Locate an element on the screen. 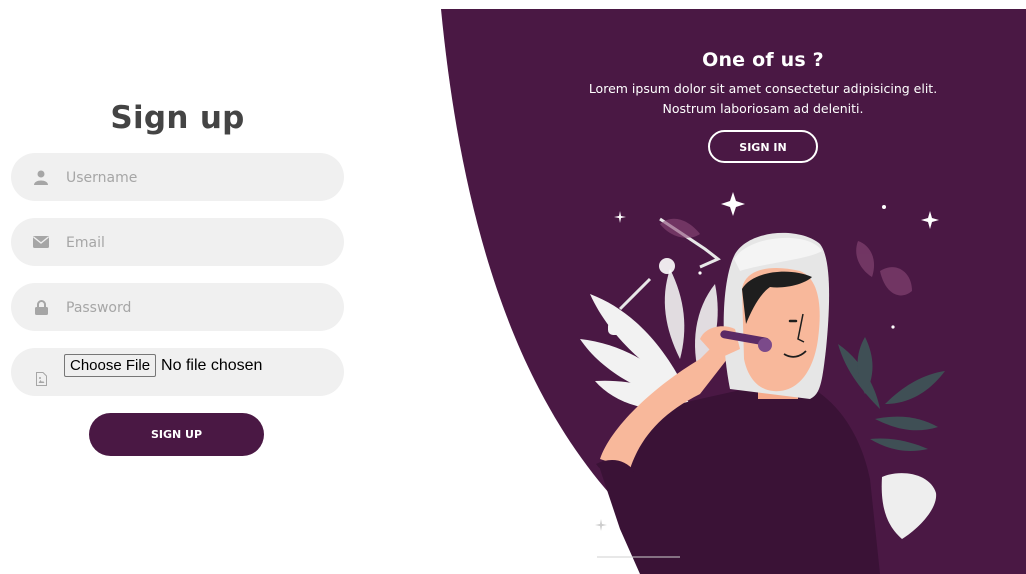 The image size is (1026, 574). password-field is located at coordinates (177, 308).